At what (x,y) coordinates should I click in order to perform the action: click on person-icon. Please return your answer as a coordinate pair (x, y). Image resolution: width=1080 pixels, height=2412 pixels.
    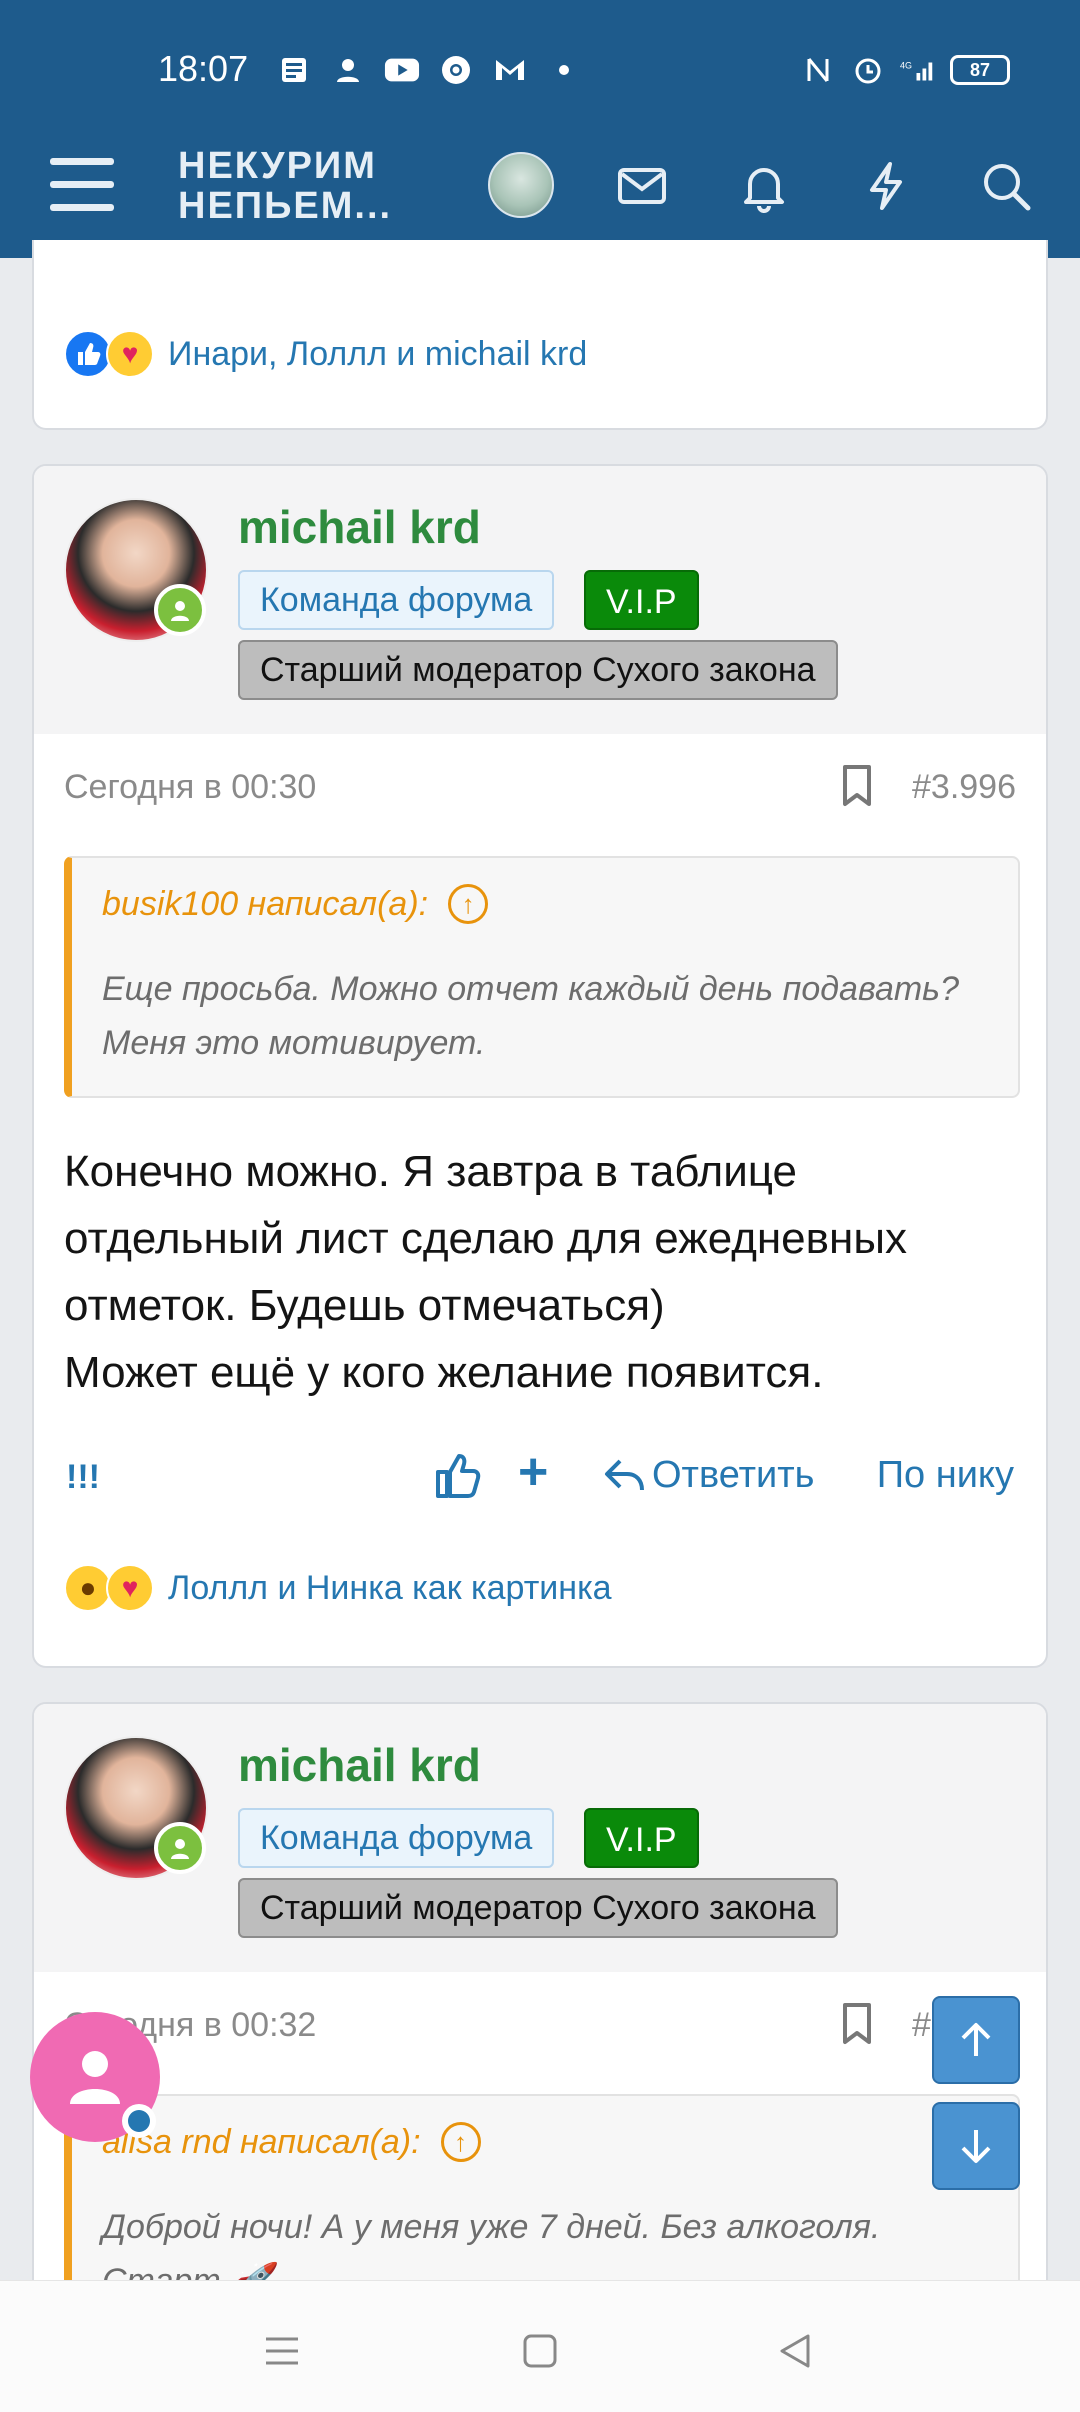
    Looking at the image, I should click on (348, 70).